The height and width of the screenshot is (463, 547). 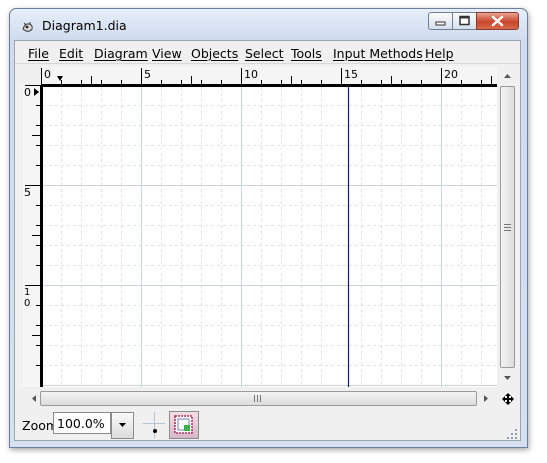 What do you see at coordinates (34, 398) in the screenshot?
I see `scroll-left-icon` at bounding box center [34, 398].